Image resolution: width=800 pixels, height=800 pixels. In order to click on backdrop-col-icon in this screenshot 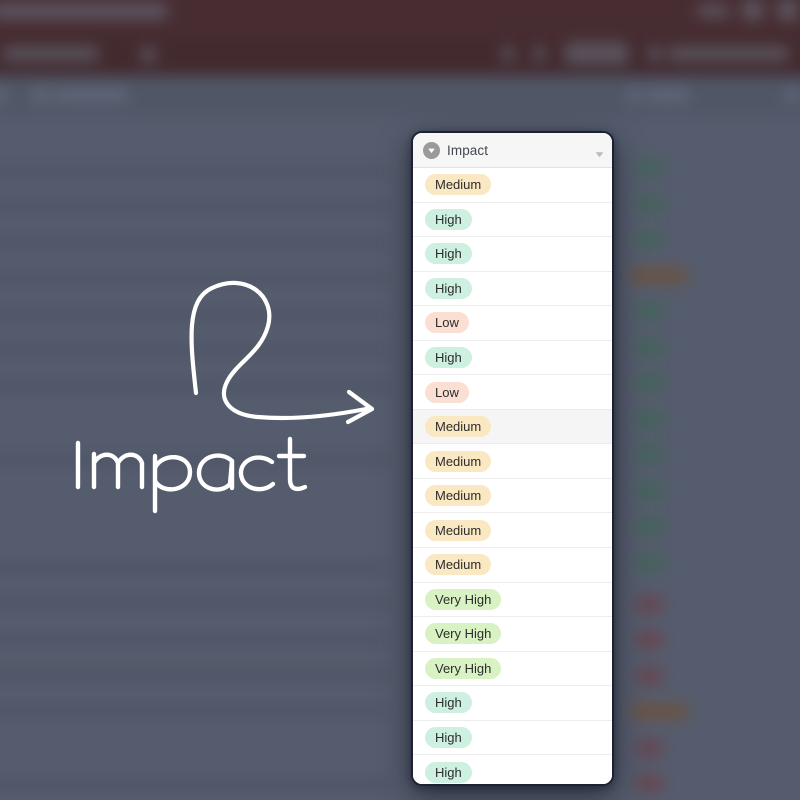, I will do `click(634, 95)`.